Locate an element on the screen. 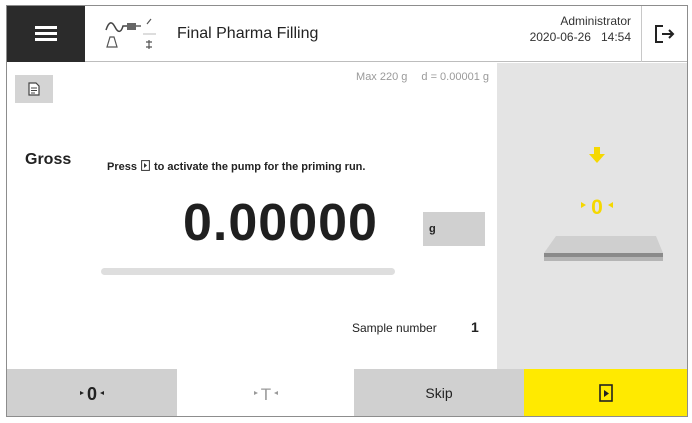 The image size is (692, 423). readability: d = 0.00001 g is located at coordinates (455, 77).